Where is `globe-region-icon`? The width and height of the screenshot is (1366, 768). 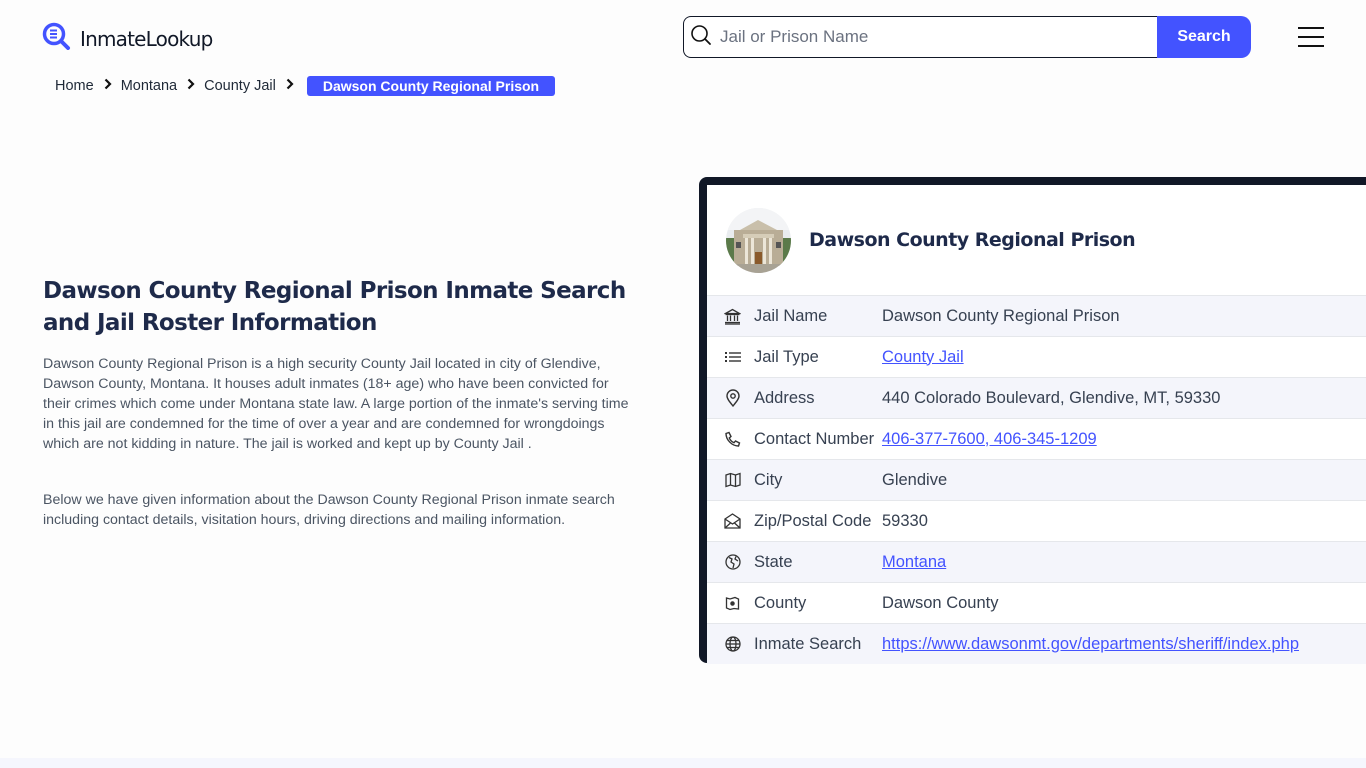
globe-region-icon is located at coordinates (730, 562).